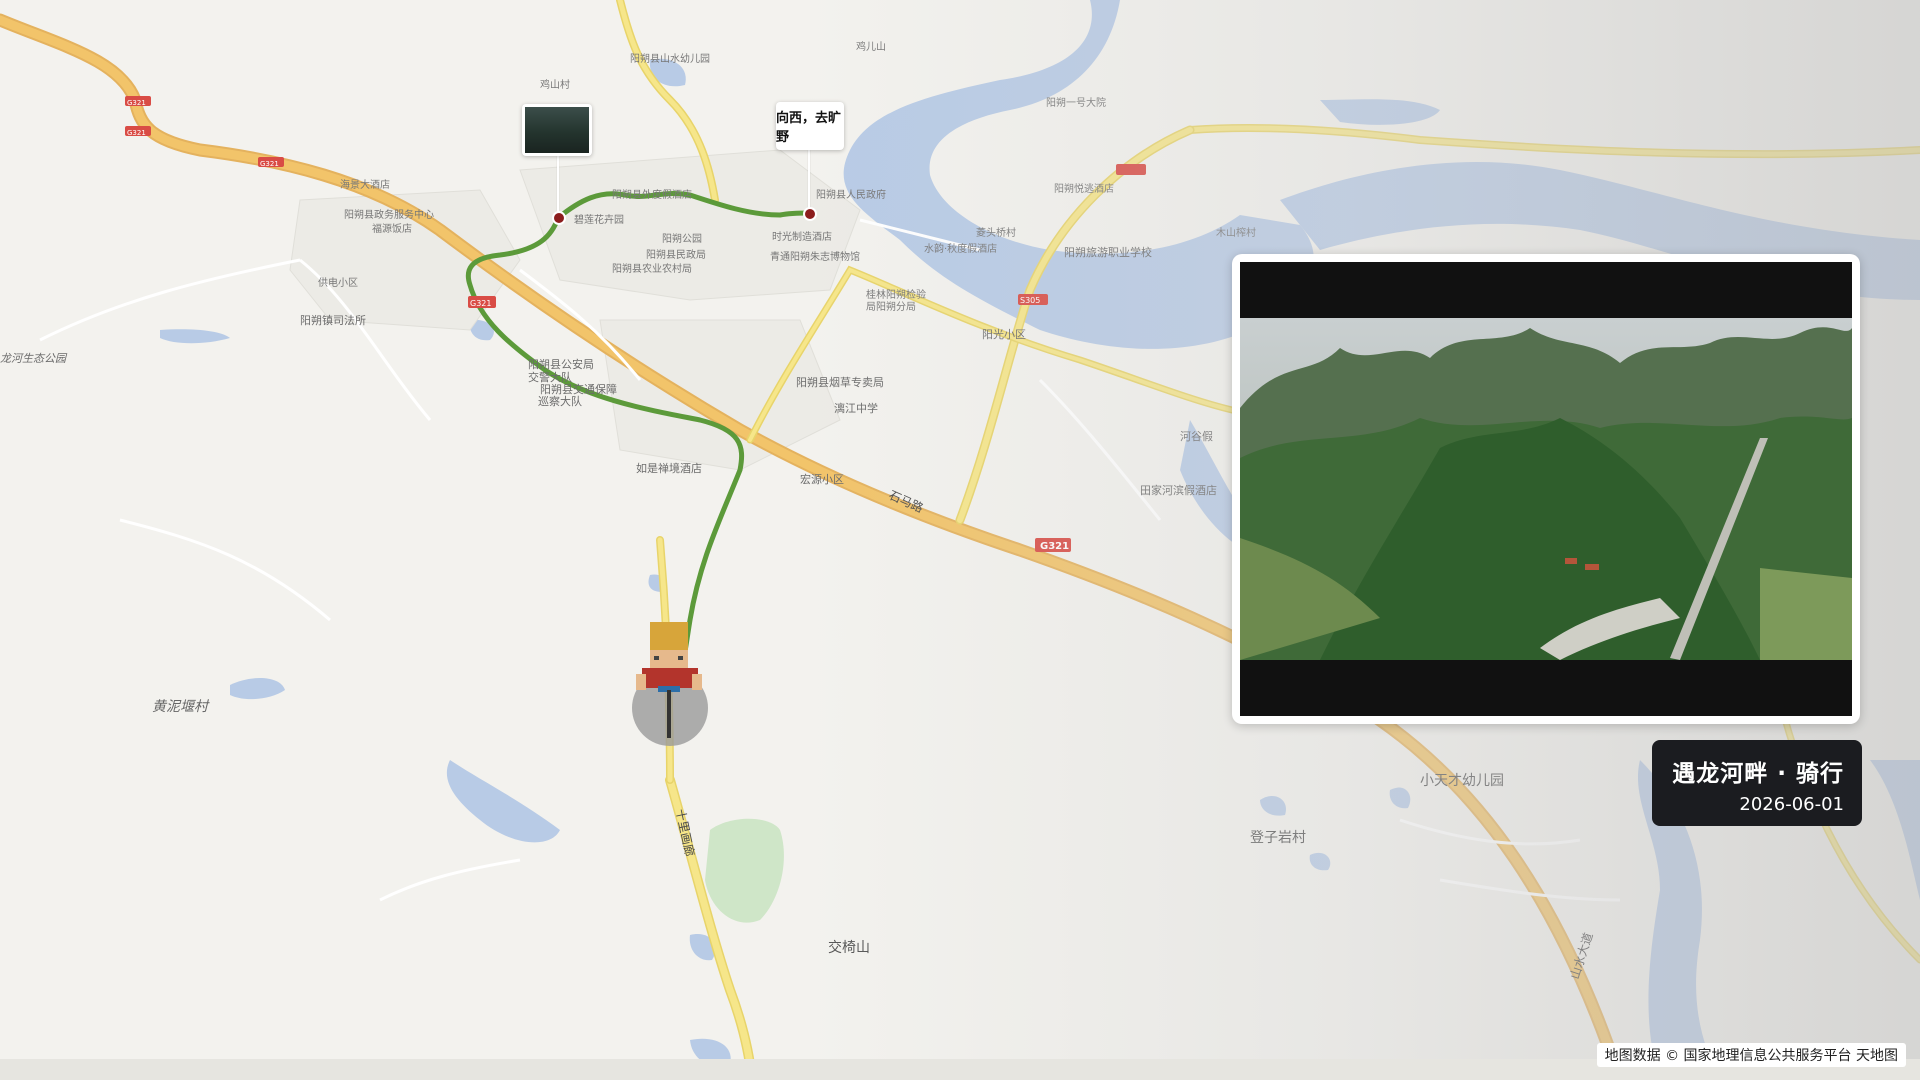 This screenshot has width=1920, height=1080. Describe the element at coordinates (1278, 838) in the screenshot. I see `place-village2: 登子岩村` at that location.